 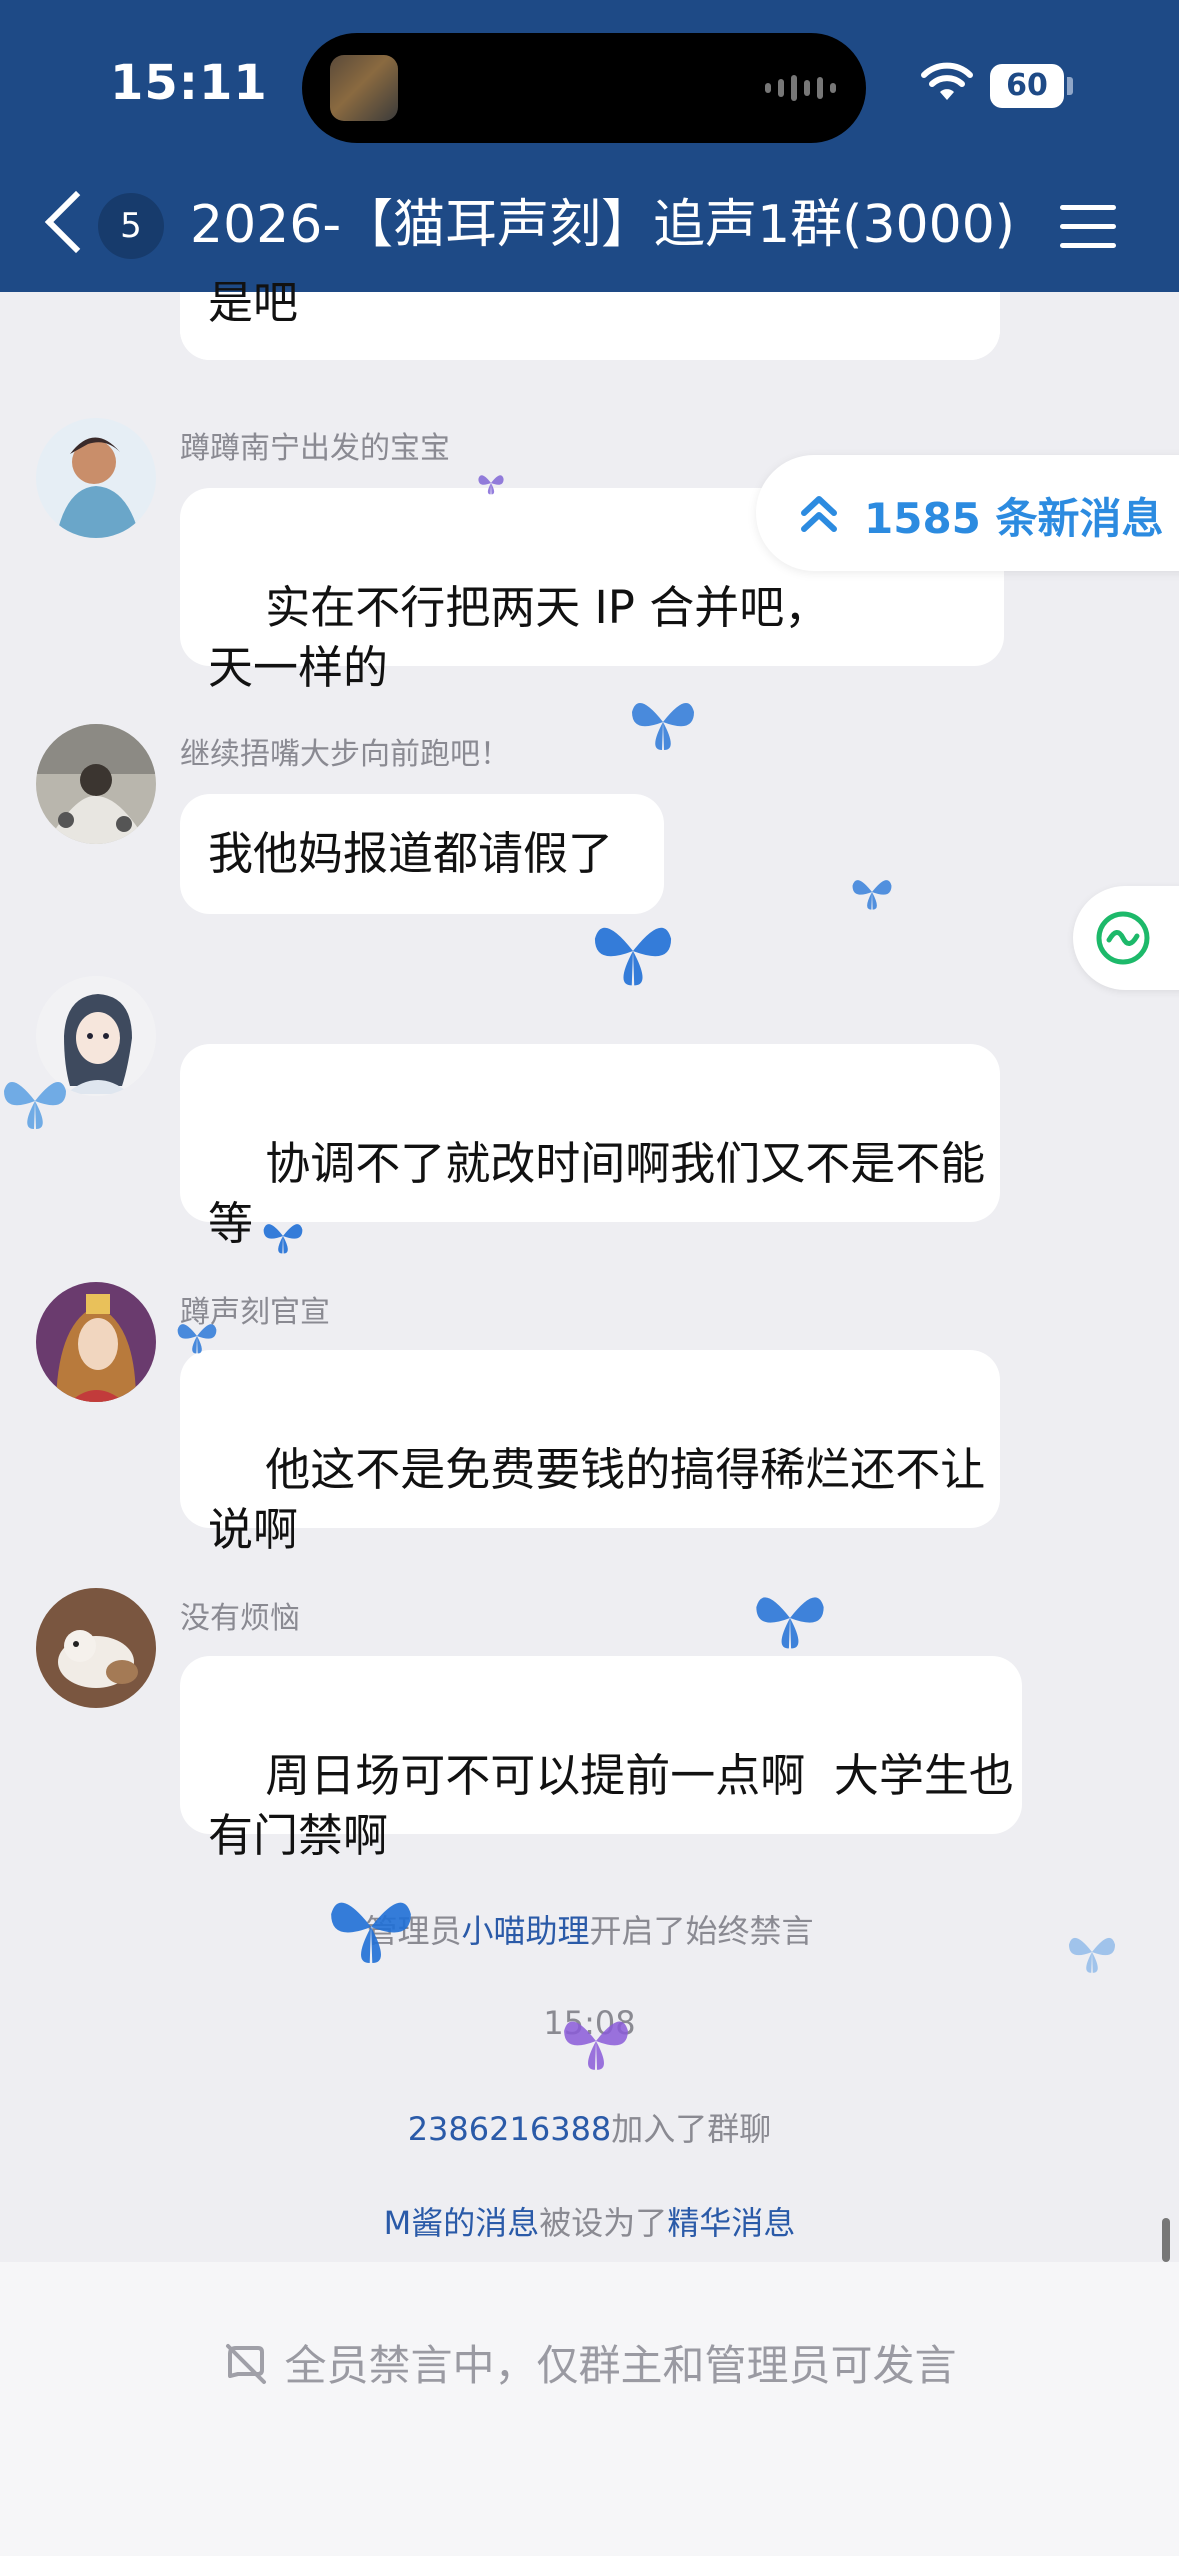 I want to click on chat-header: 15:11 60 5 2026-【猫耳声刻】追声1群(3000), so click(x=589, y=146).